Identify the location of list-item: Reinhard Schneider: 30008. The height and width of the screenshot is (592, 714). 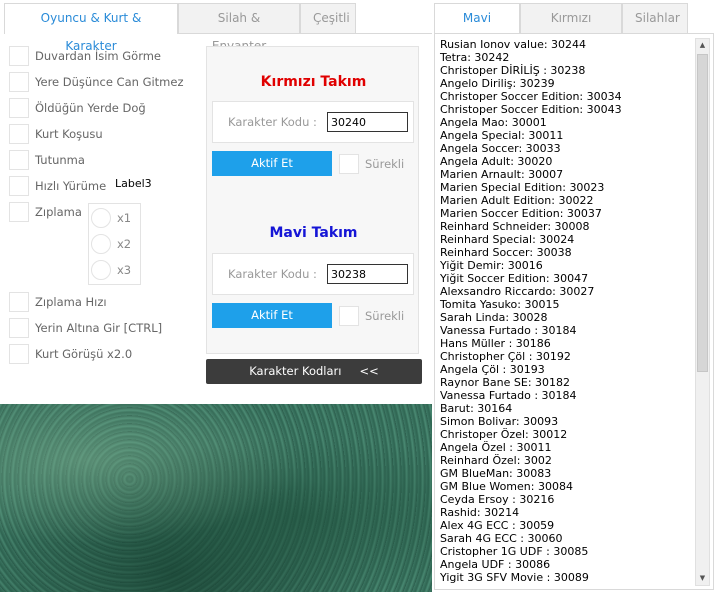
(567, 226).